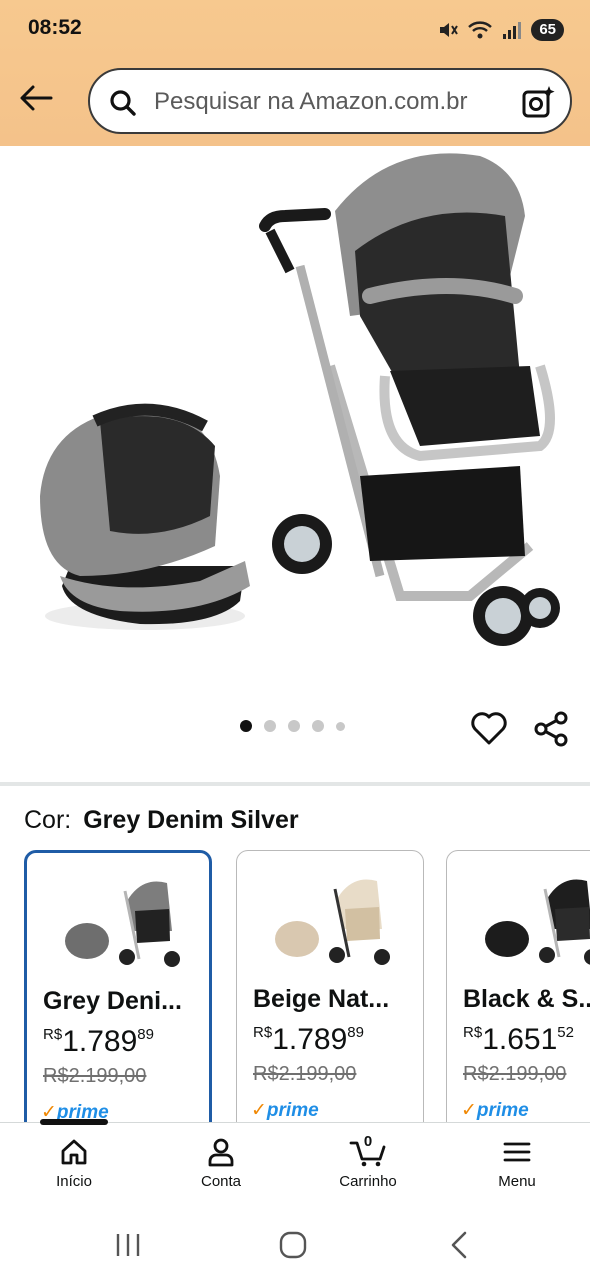  I want to click on color-value: Grey Denim Silver, so click(191, 820).